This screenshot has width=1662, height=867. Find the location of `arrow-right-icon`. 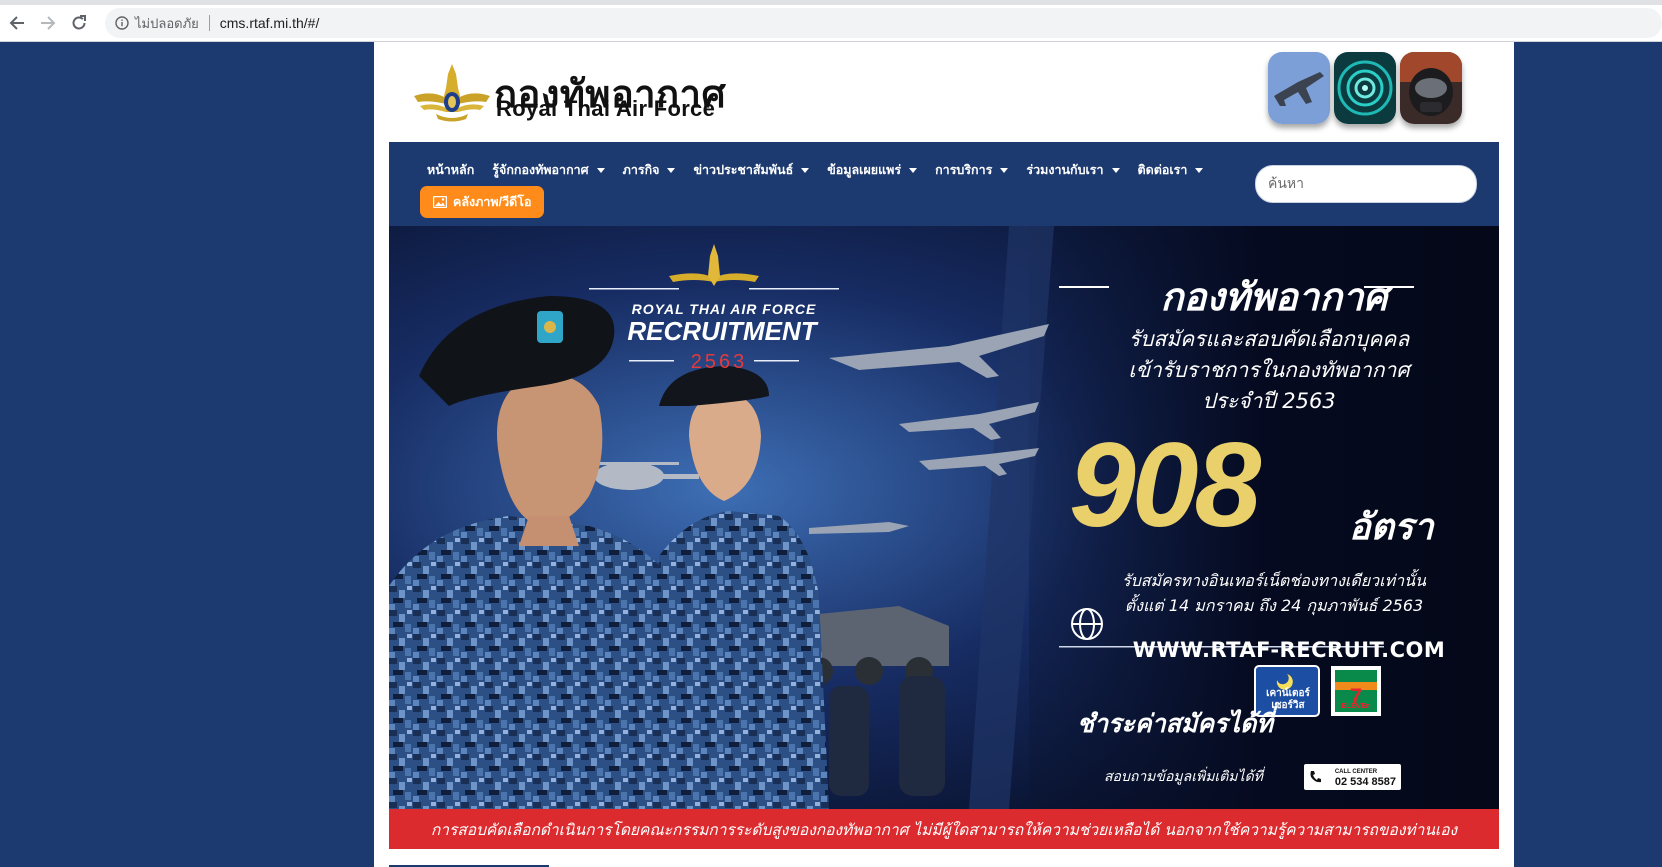

arrow-right-icon is located at coordinates (48, 23).